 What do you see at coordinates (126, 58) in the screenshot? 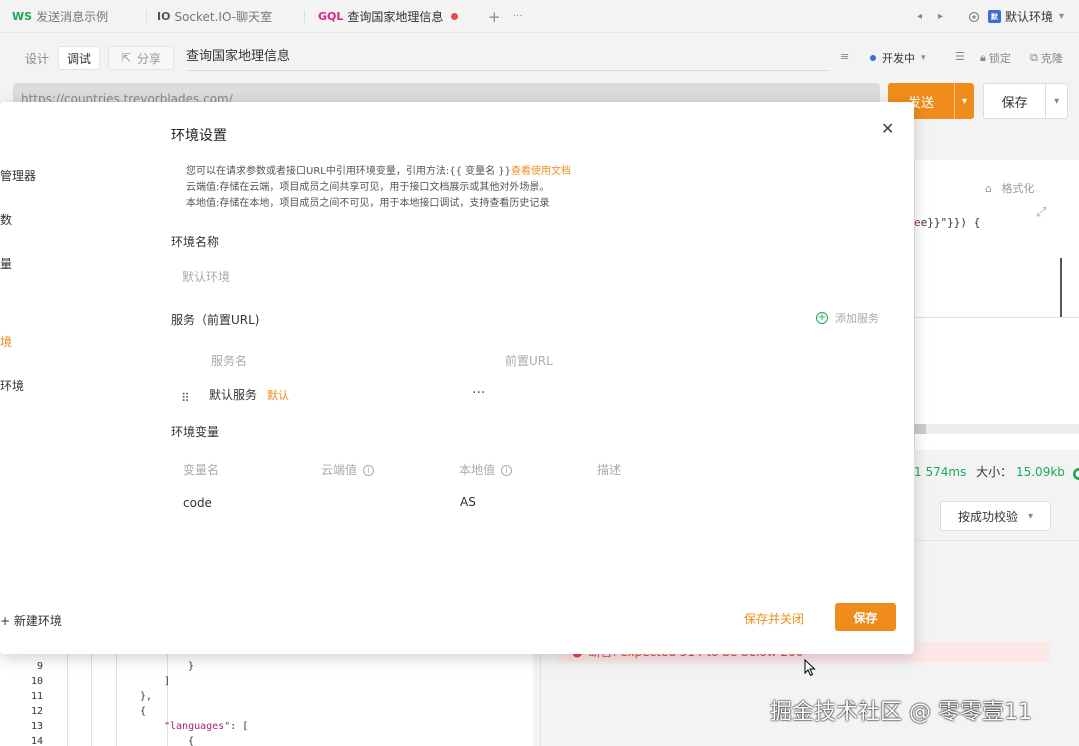
I see `share-icon: ⇱` at bounding box center [126, 58].